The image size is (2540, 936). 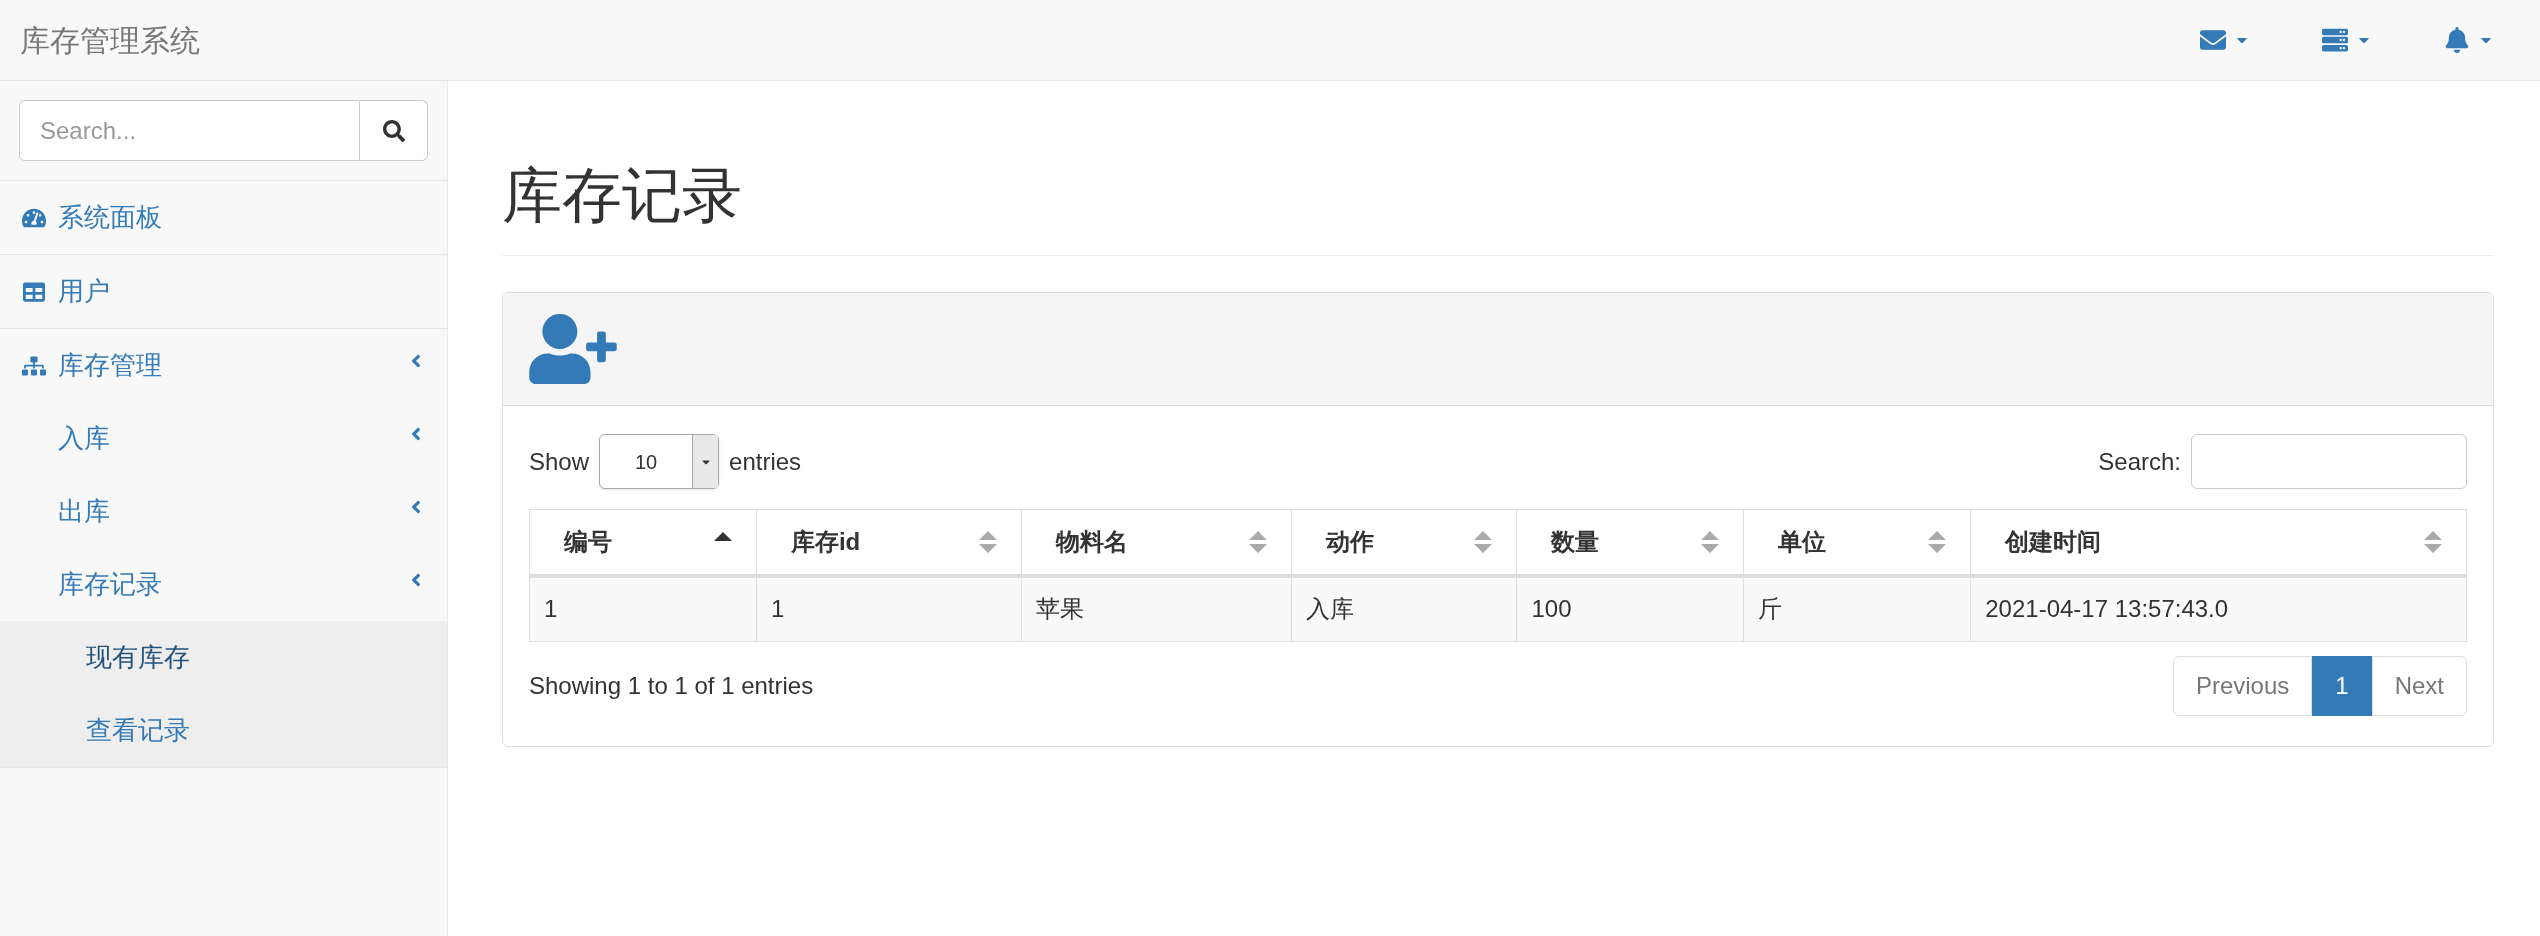 I want to click on entries-select: 10, so click(x=659, y=461).